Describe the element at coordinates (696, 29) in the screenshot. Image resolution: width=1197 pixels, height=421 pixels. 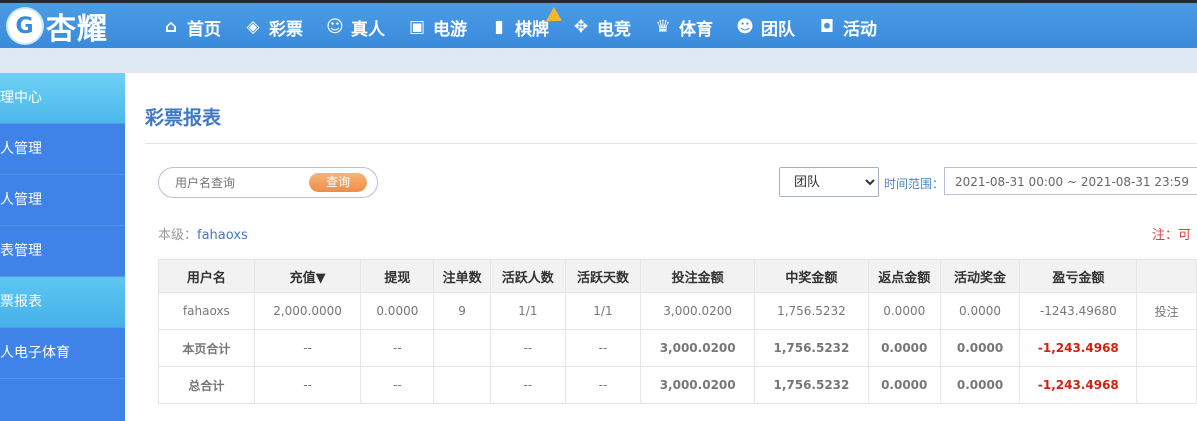
I see `nav-item-label: 体育` at that location.